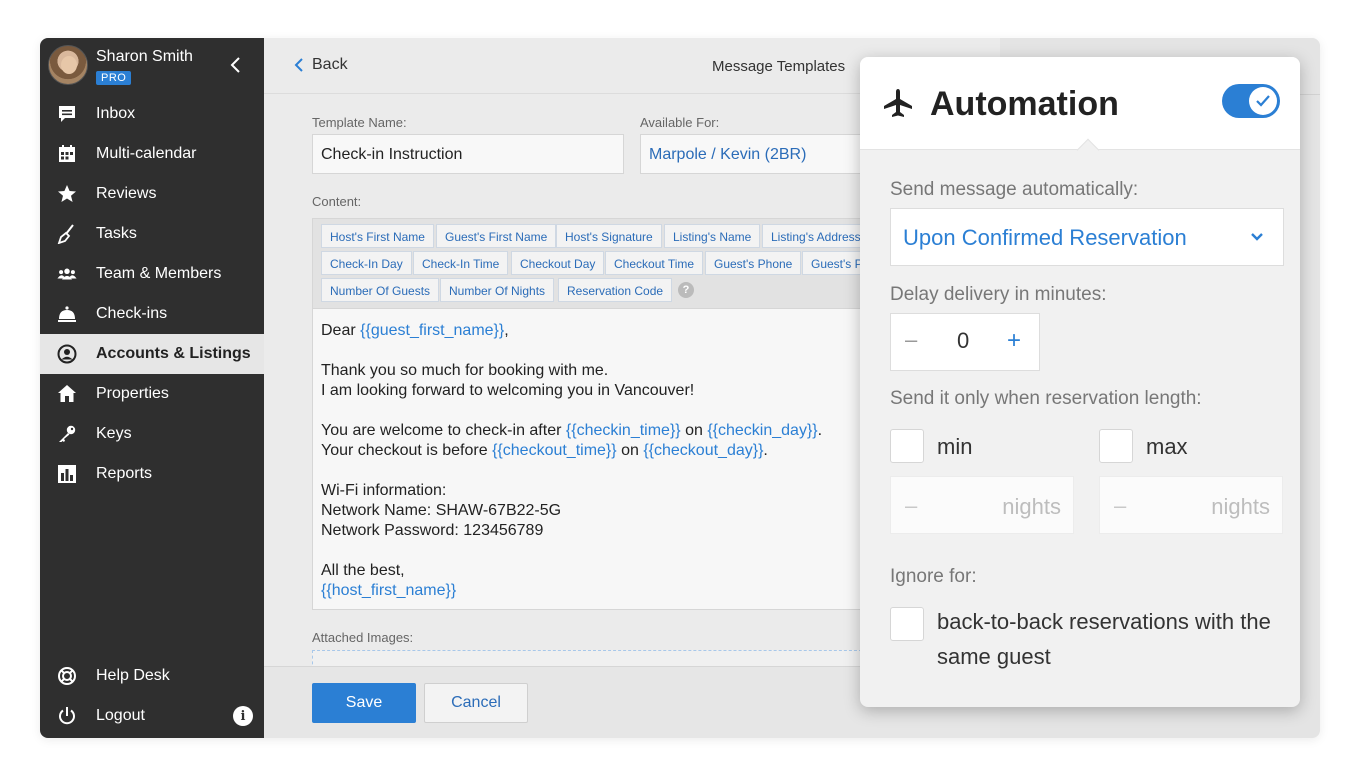 This screenshot has width=1360, height=780. Describe the element at coordinates (703, 450) in the screenshot. I see `variable-token: {{checkout_day}}` at that location.